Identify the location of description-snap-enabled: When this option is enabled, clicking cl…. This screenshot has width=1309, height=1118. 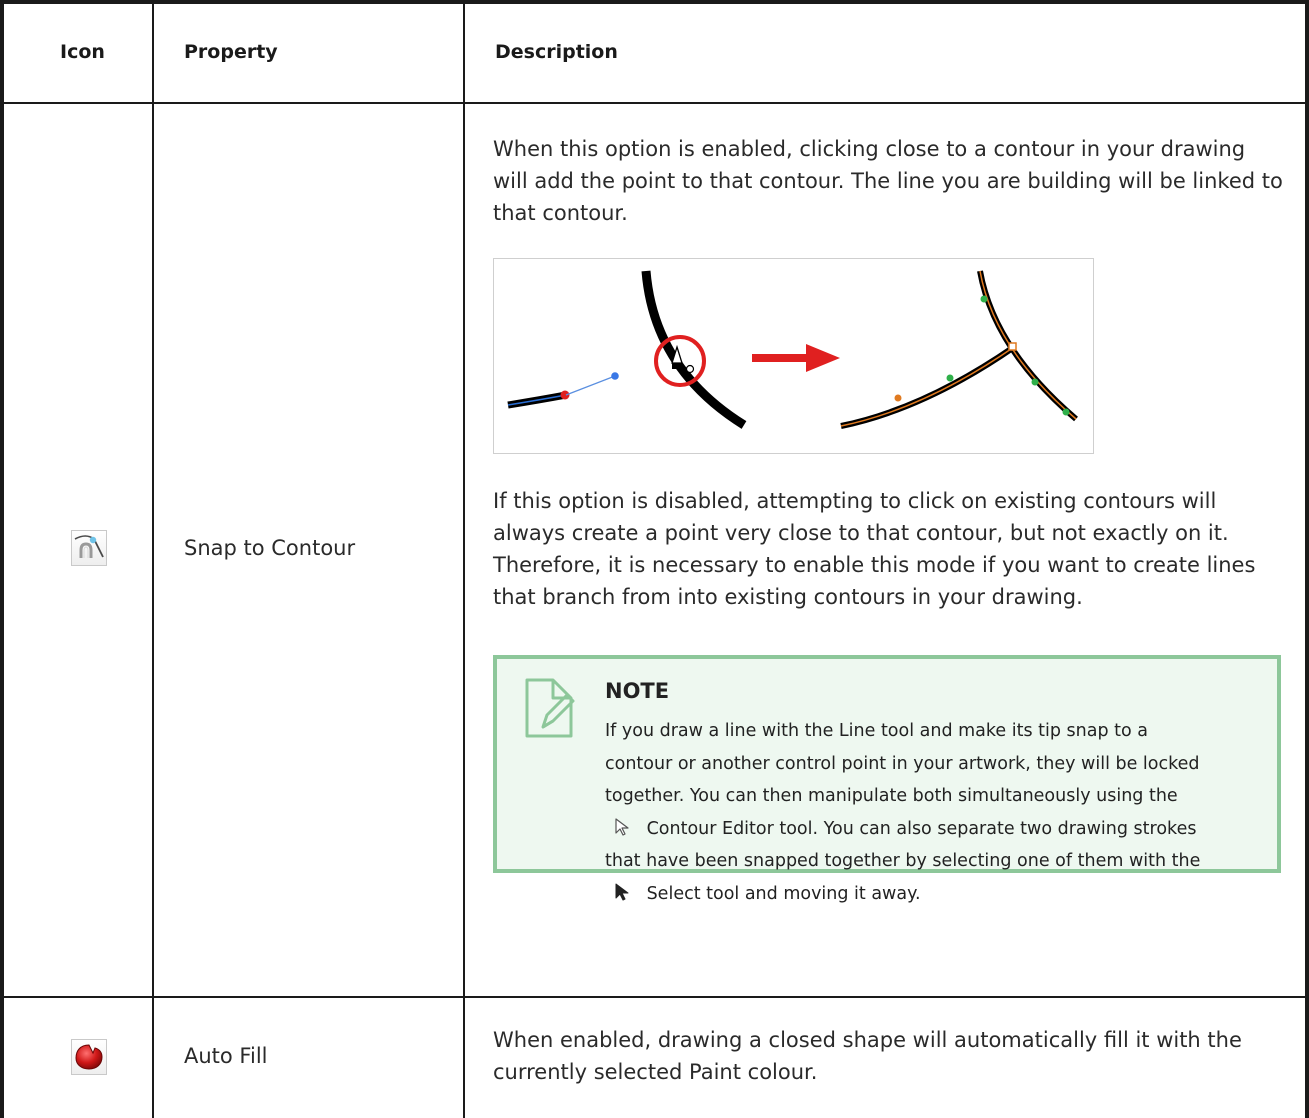
(888, 181).